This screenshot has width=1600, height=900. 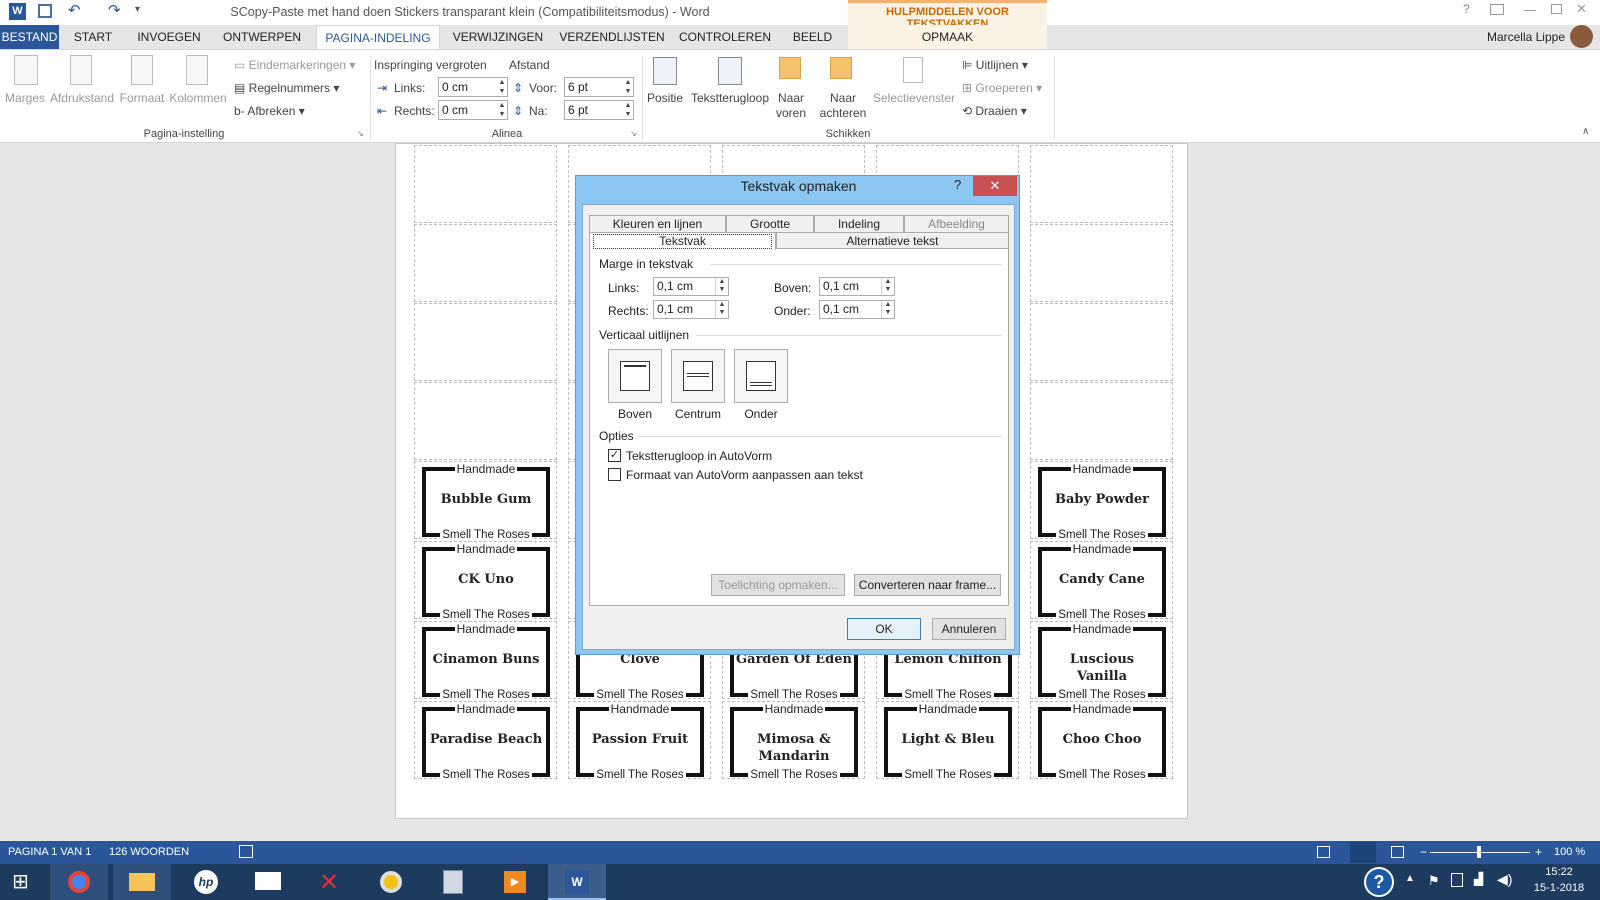 What do you see at coordinates (206, 882) in the screenshot?
I see `hp-icon: hp` at bounding box center [206, 882].